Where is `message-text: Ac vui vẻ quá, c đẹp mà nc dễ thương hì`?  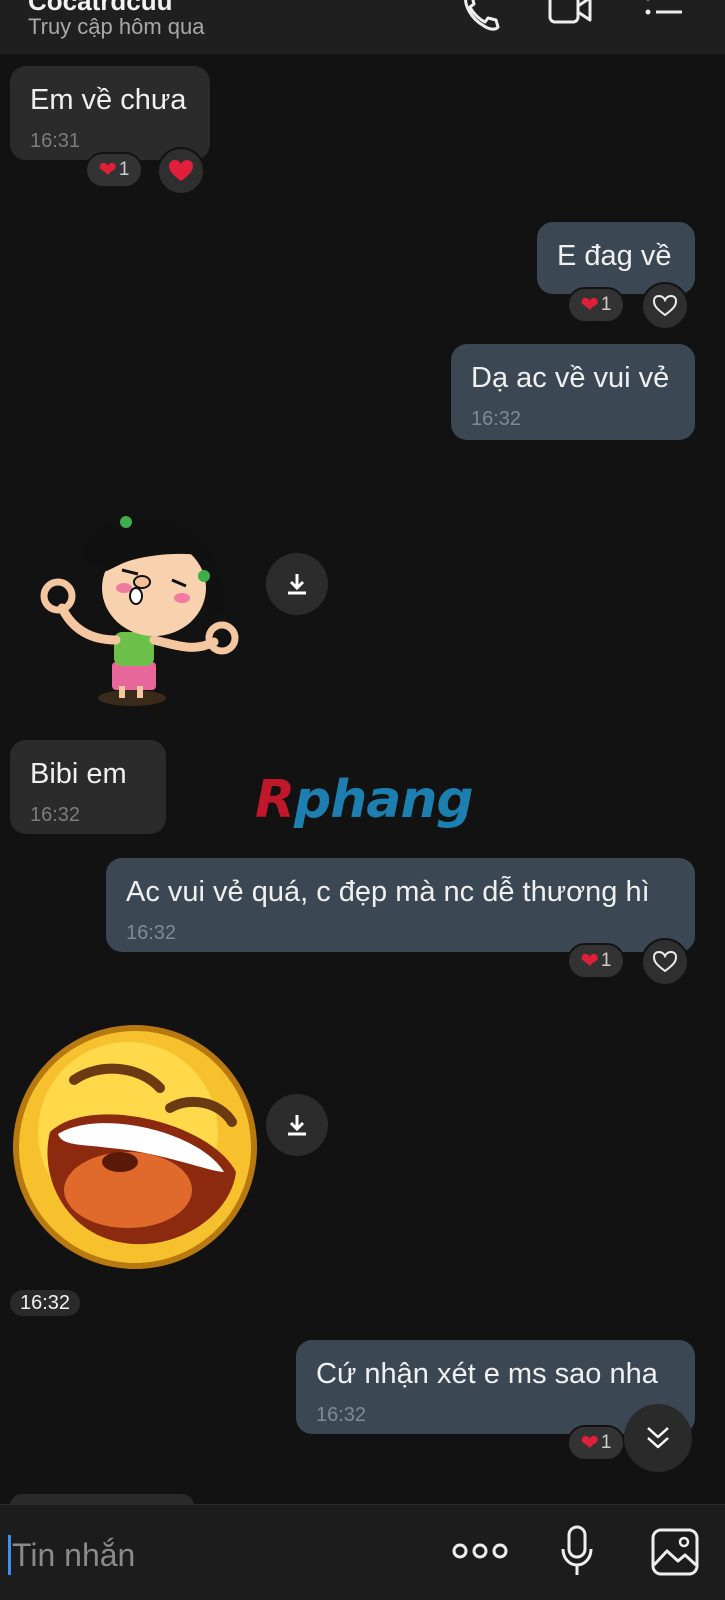 message-text: Ac vui vẻ quá, c đẹp mà nc dễ thương hì is located at coordinates (388, 892).